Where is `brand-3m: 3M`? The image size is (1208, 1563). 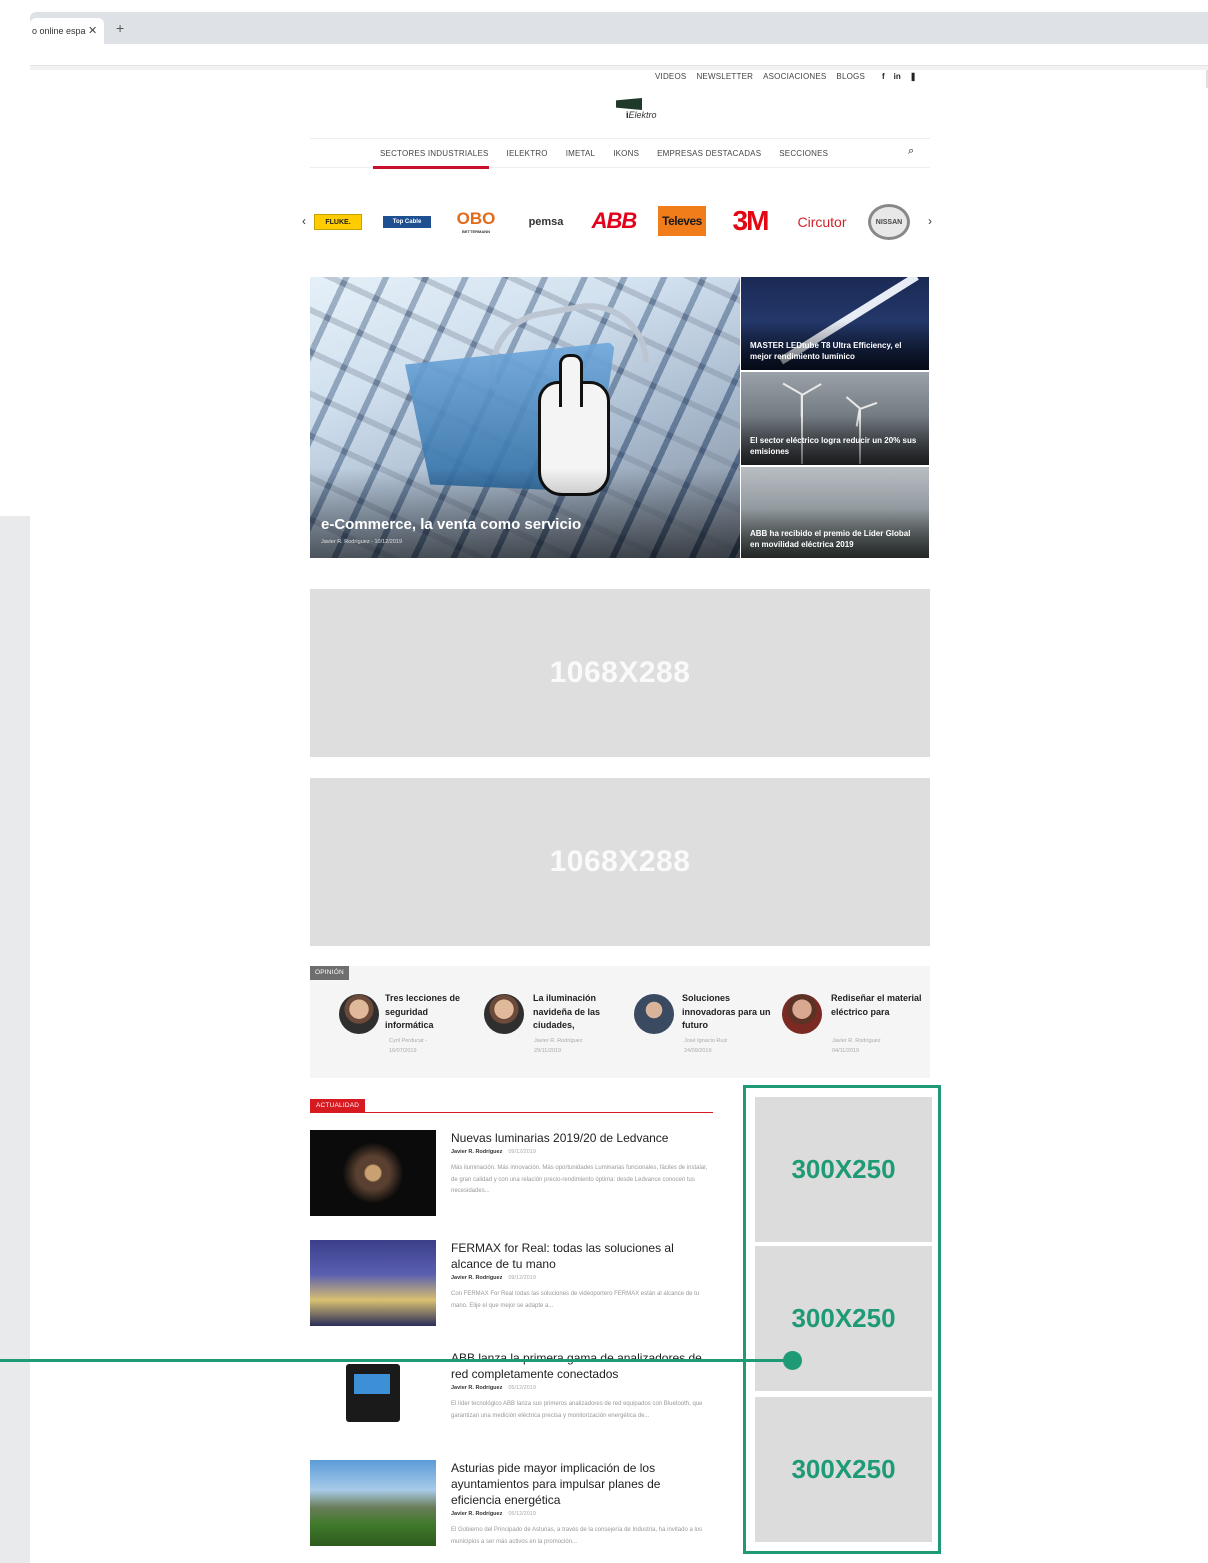
brand-3m: 3M is located at coordinates (750, 220).